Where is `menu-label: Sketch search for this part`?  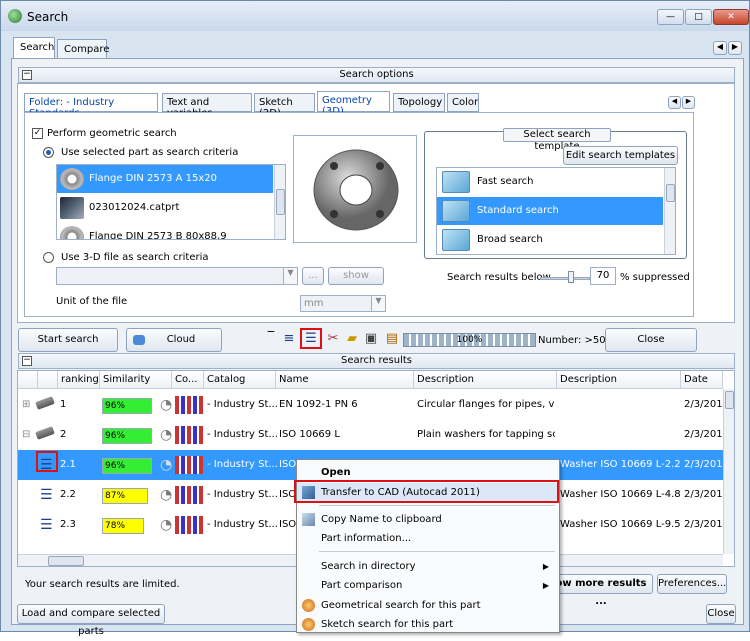 menu-label: Sketch search for this part is located at coordinates (387, 624).